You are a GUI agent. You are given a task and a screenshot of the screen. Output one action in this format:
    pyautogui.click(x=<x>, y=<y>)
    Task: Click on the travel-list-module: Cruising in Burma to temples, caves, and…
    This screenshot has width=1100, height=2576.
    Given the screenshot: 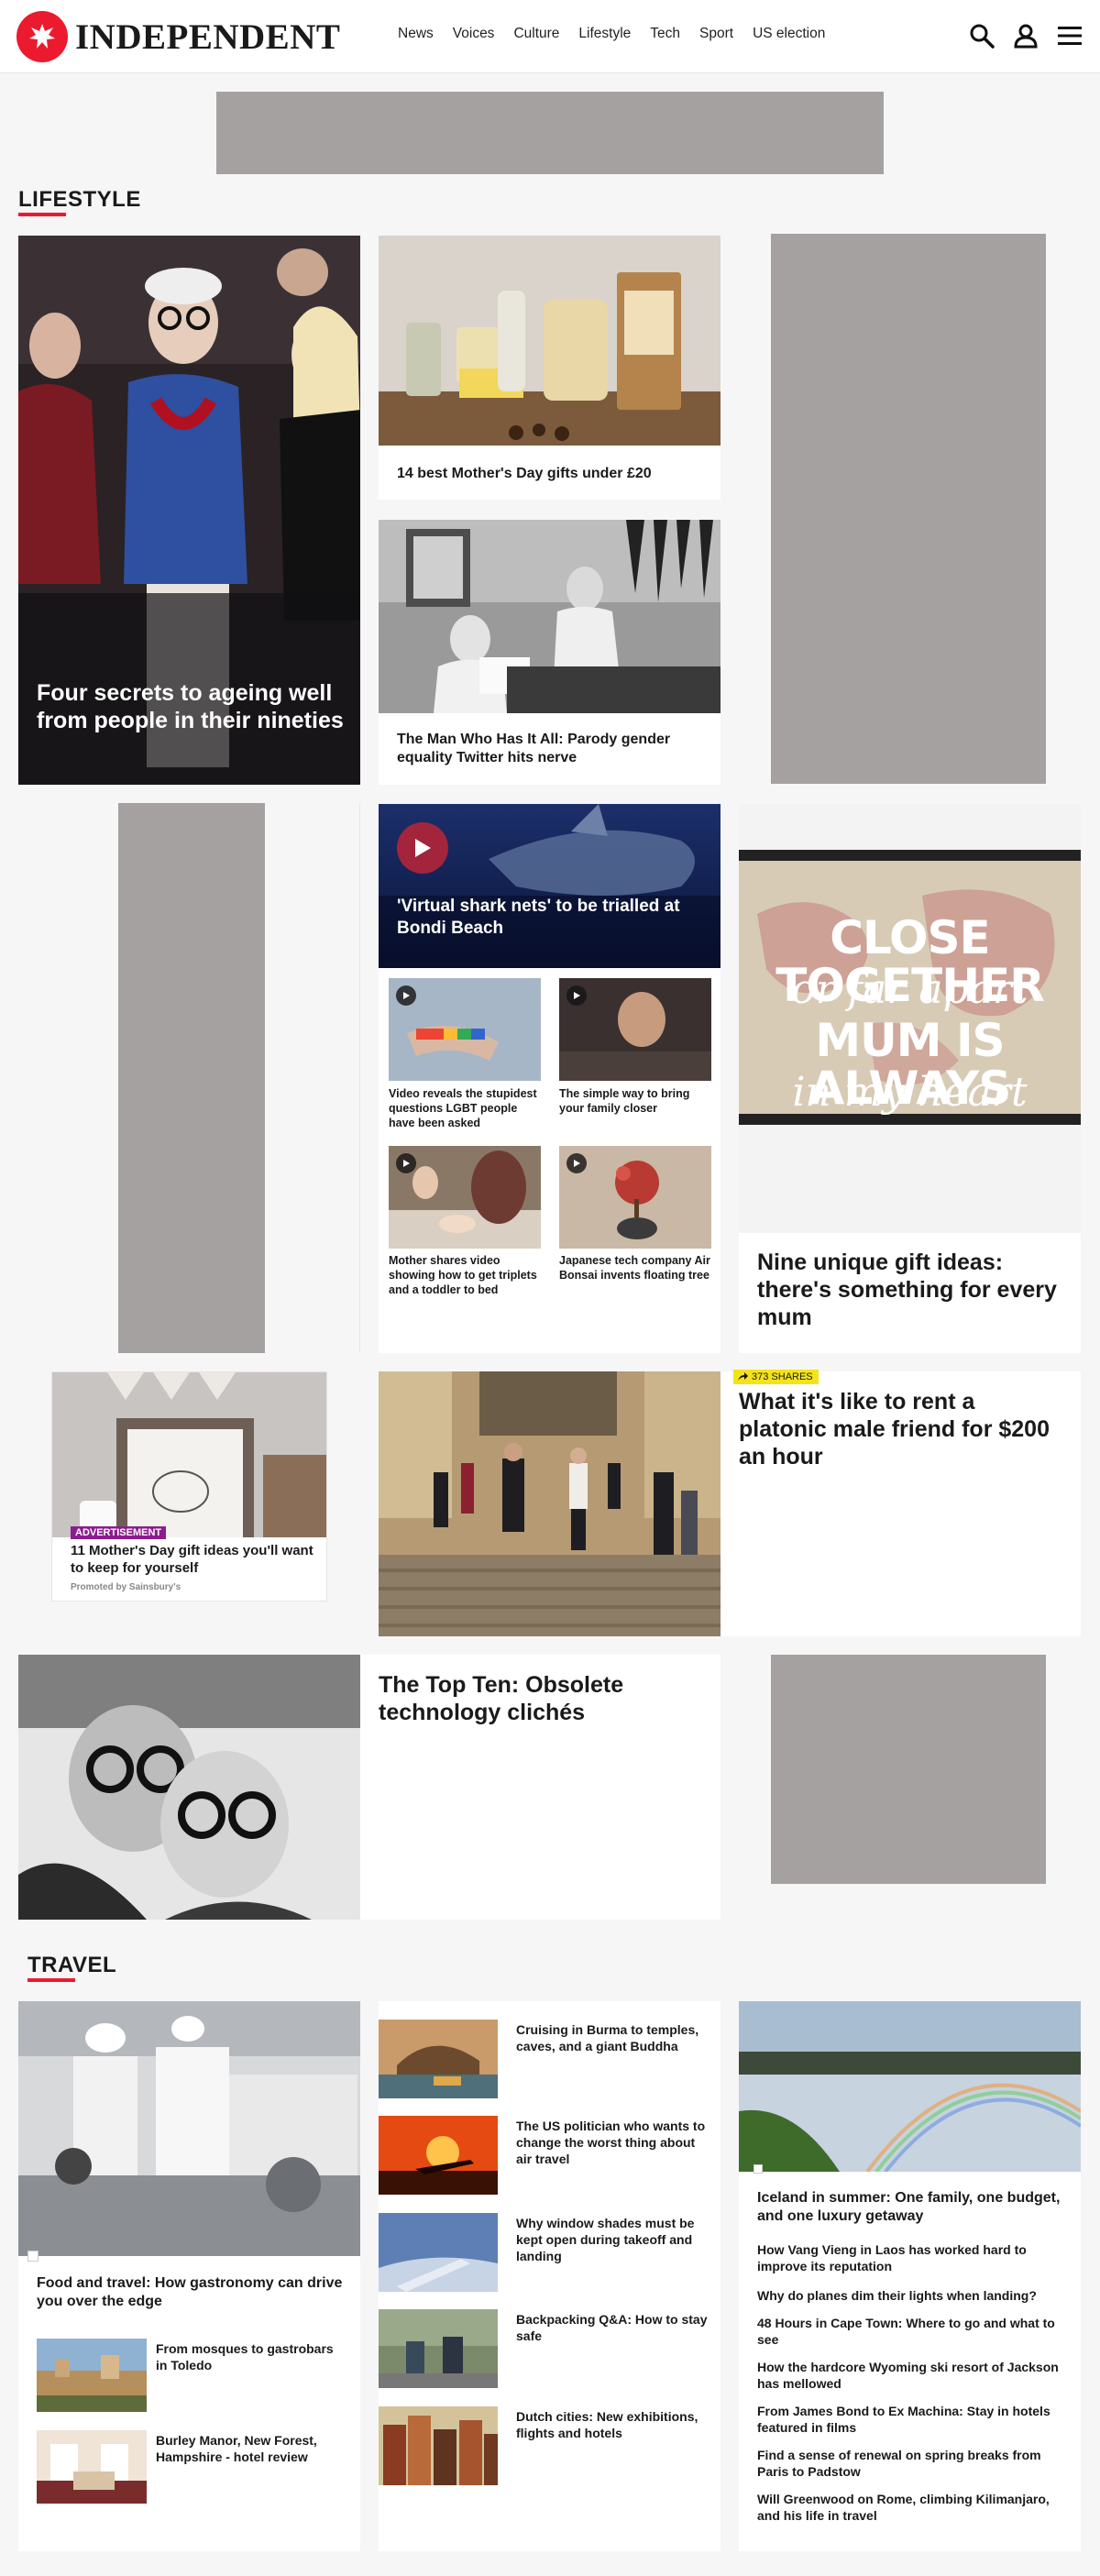 What is the action you would take?
    pyautogui.click(x=549, y=2276)
    